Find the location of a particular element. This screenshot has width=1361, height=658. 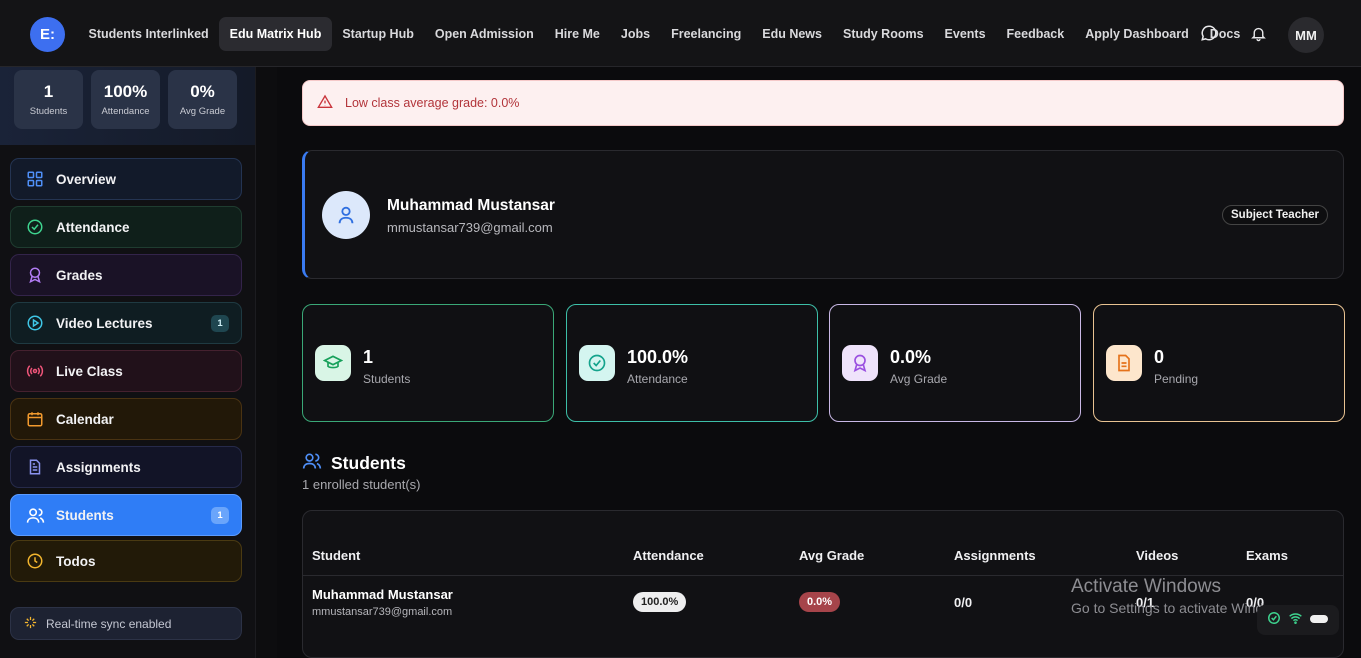

section-title: Students is located at coordinates (354, 463).